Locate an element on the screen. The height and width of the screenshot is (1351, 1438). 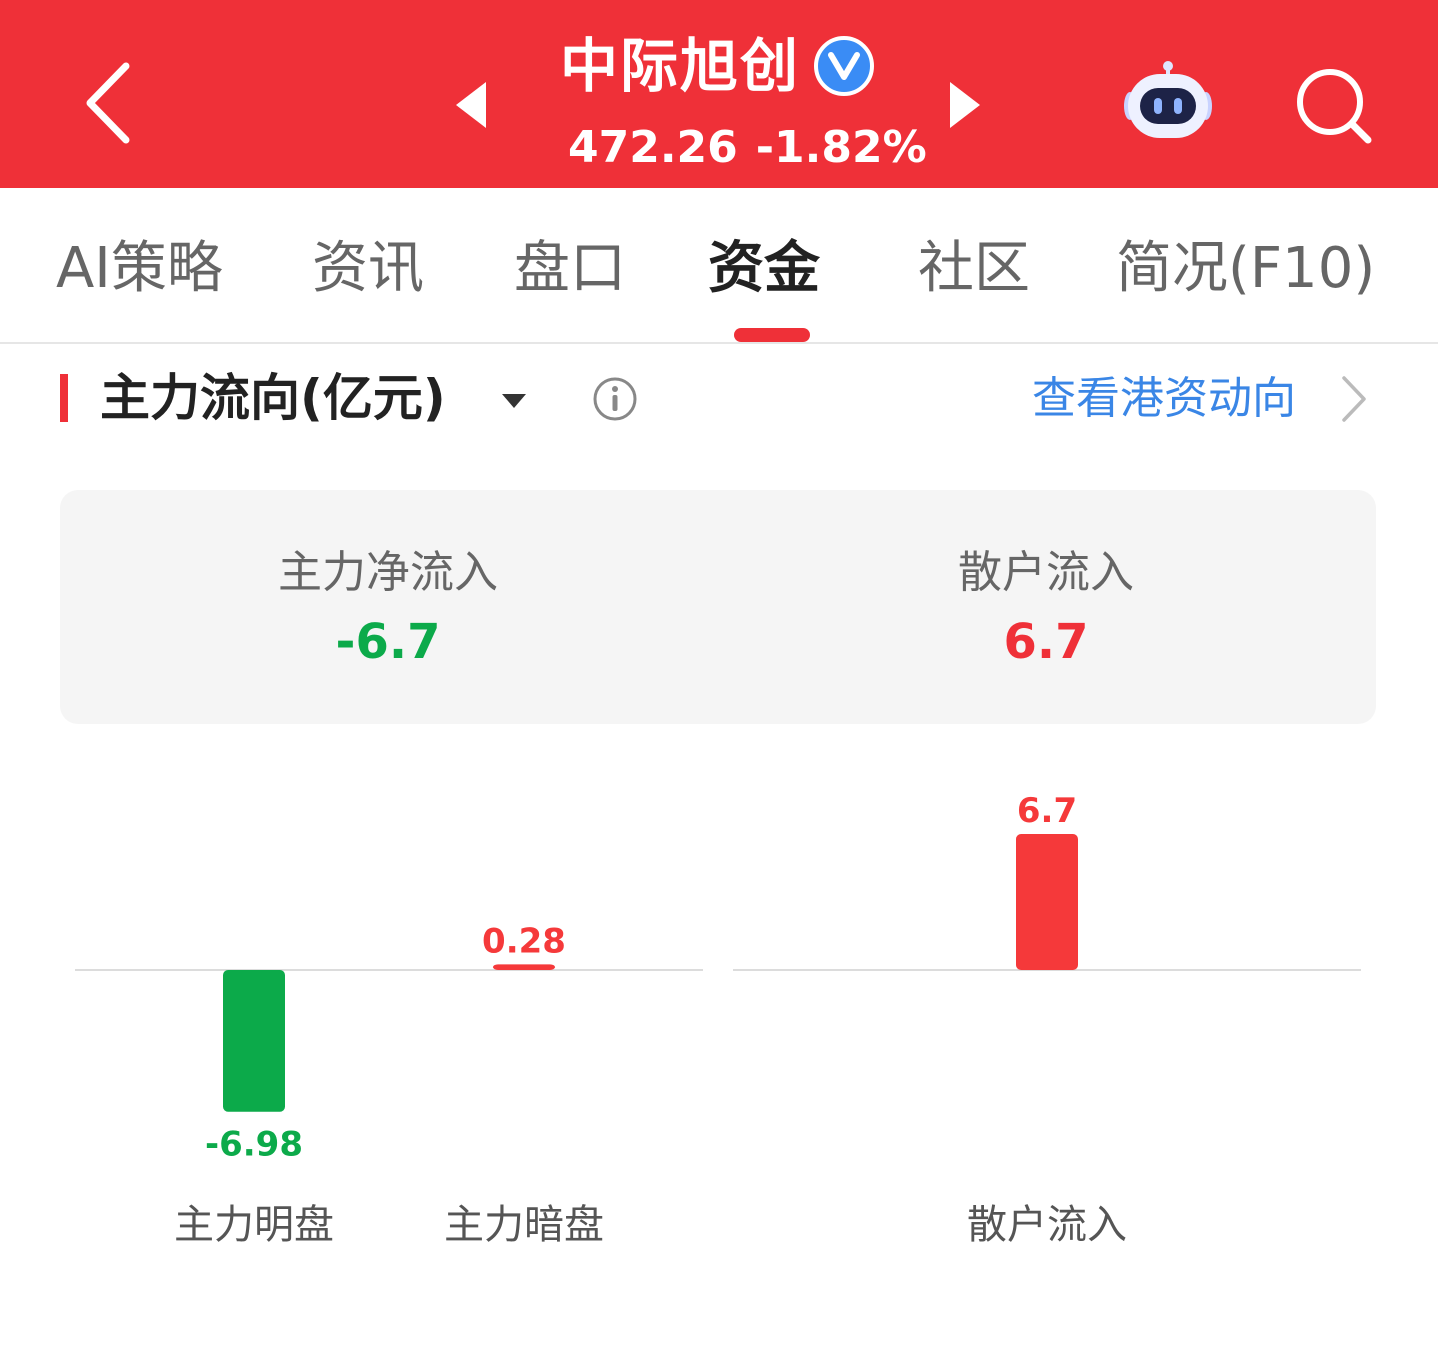
caret-down-icon is located at coordinates (514, 400).